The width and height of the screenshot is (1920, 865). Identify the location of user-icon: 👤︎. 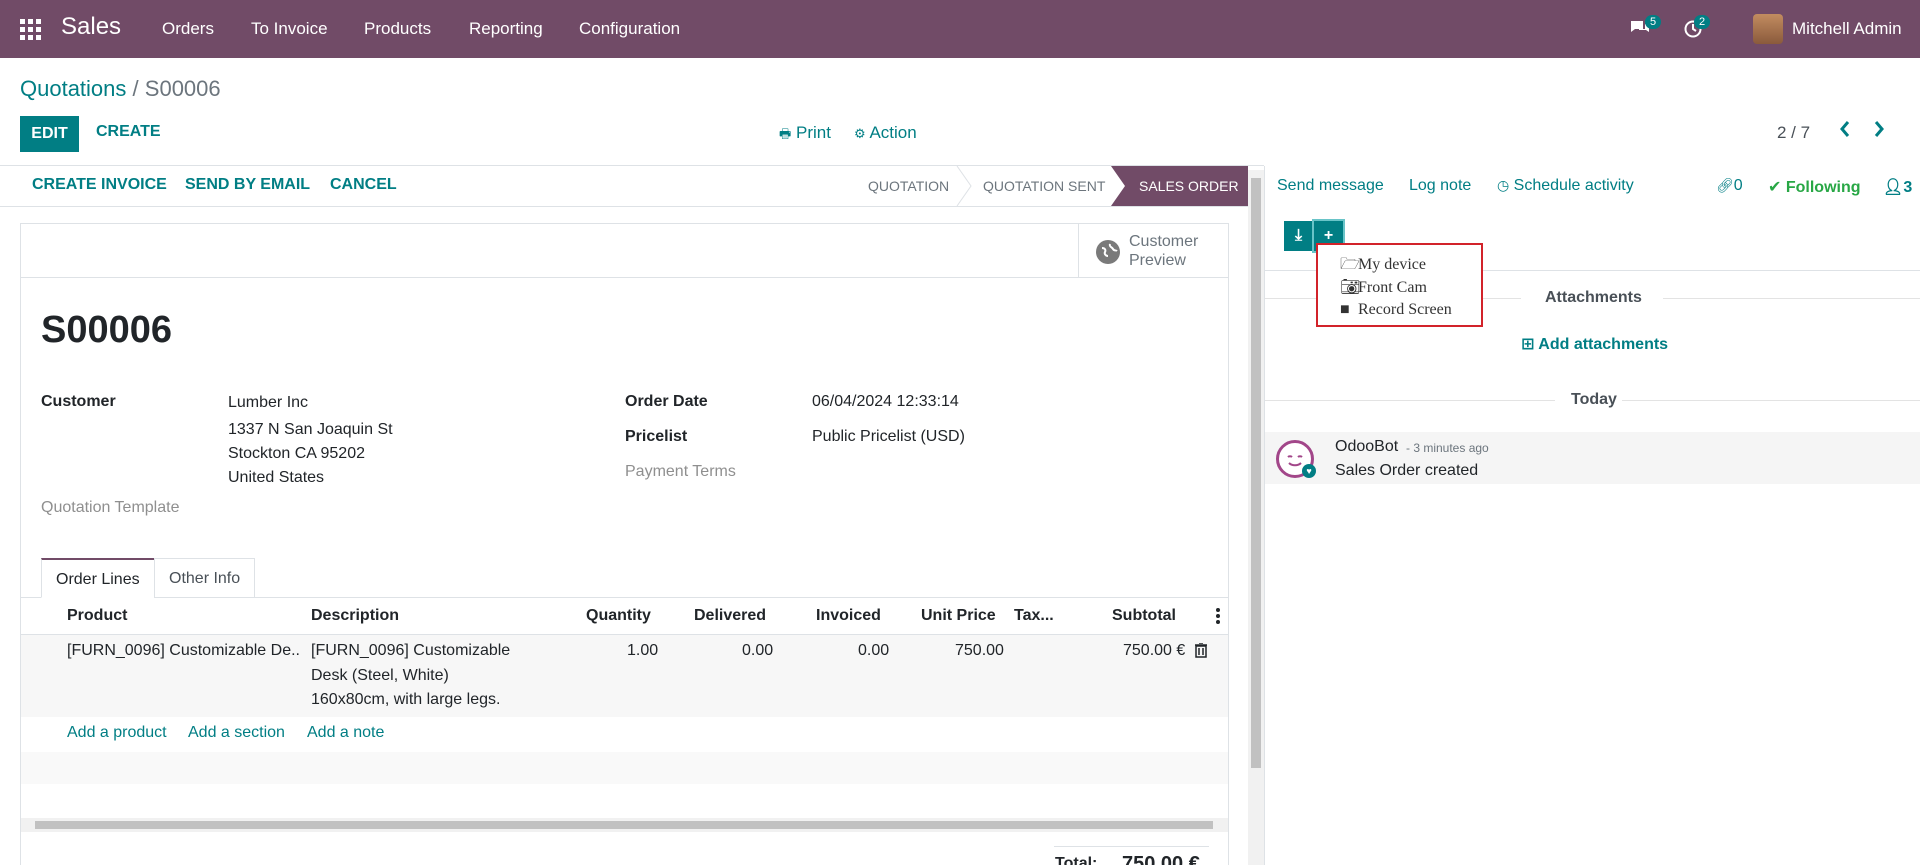
(1893, 187).